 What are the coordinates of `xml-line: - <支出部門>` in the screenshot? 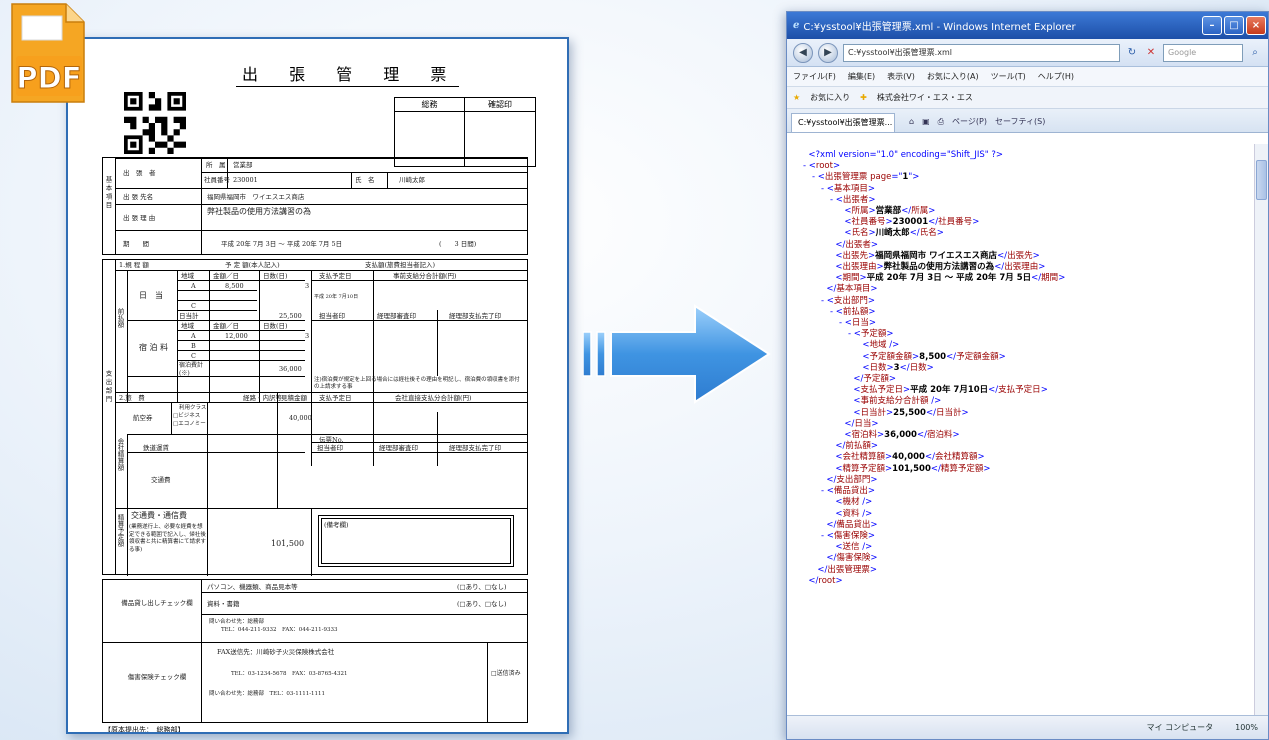 It's located at (1028, 301).